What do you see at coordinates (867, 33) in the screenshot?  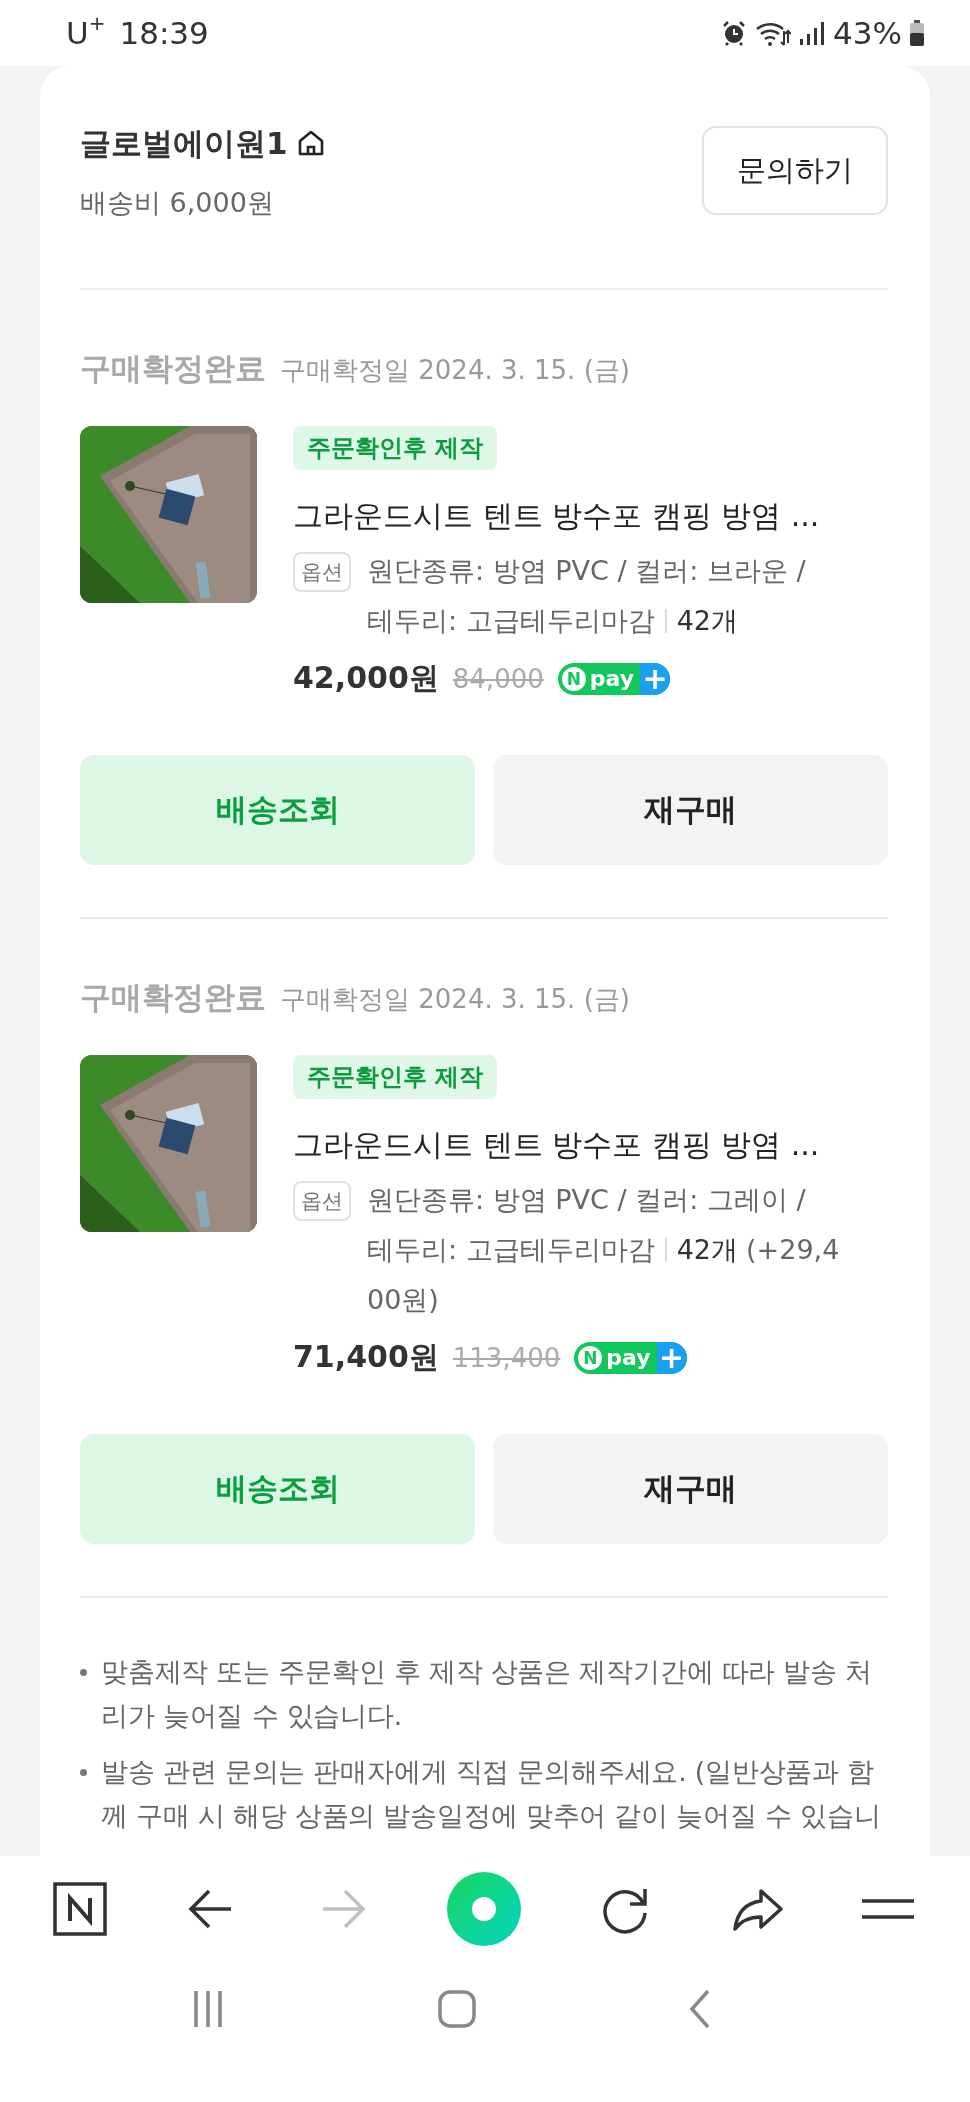 I see `battery-level: 43%` at bounding box center [867, 33].